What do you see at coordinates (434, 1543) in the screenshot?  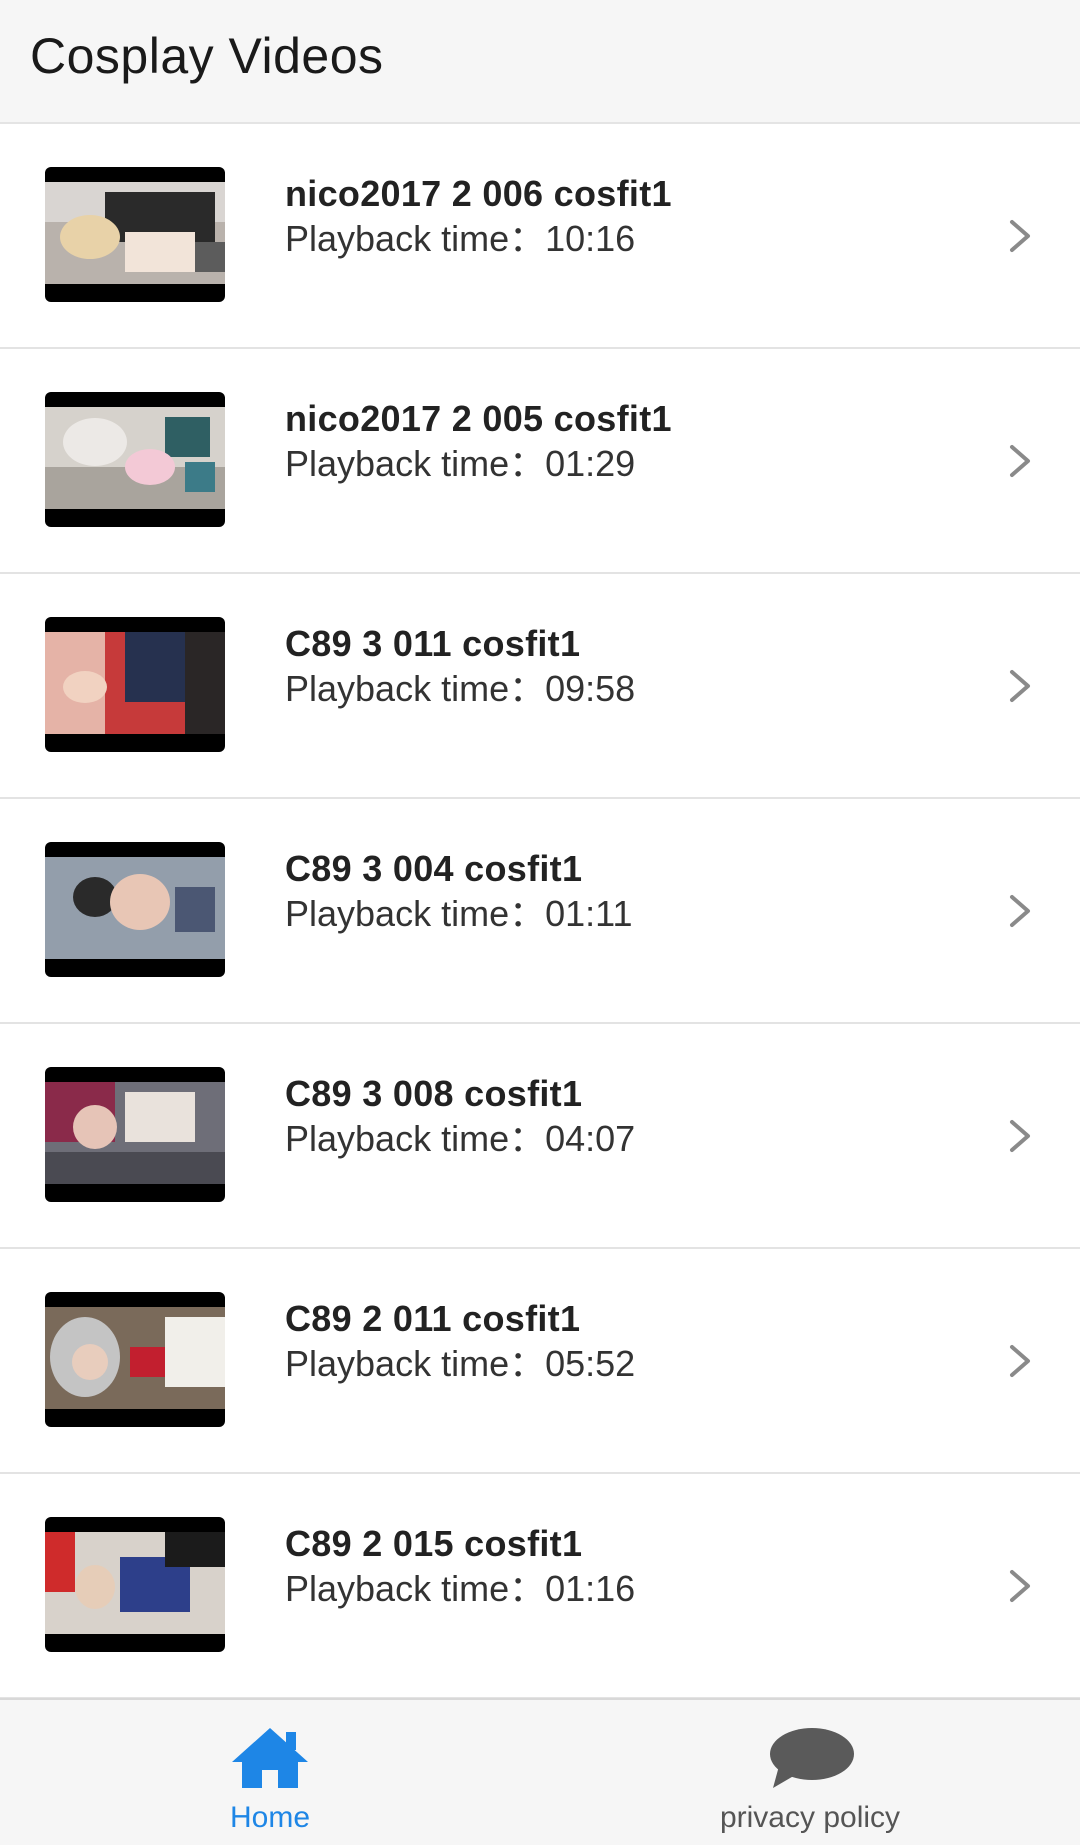 I see `video-title: C89 2 015 cosfit1` at bounding box center [434, 1543].